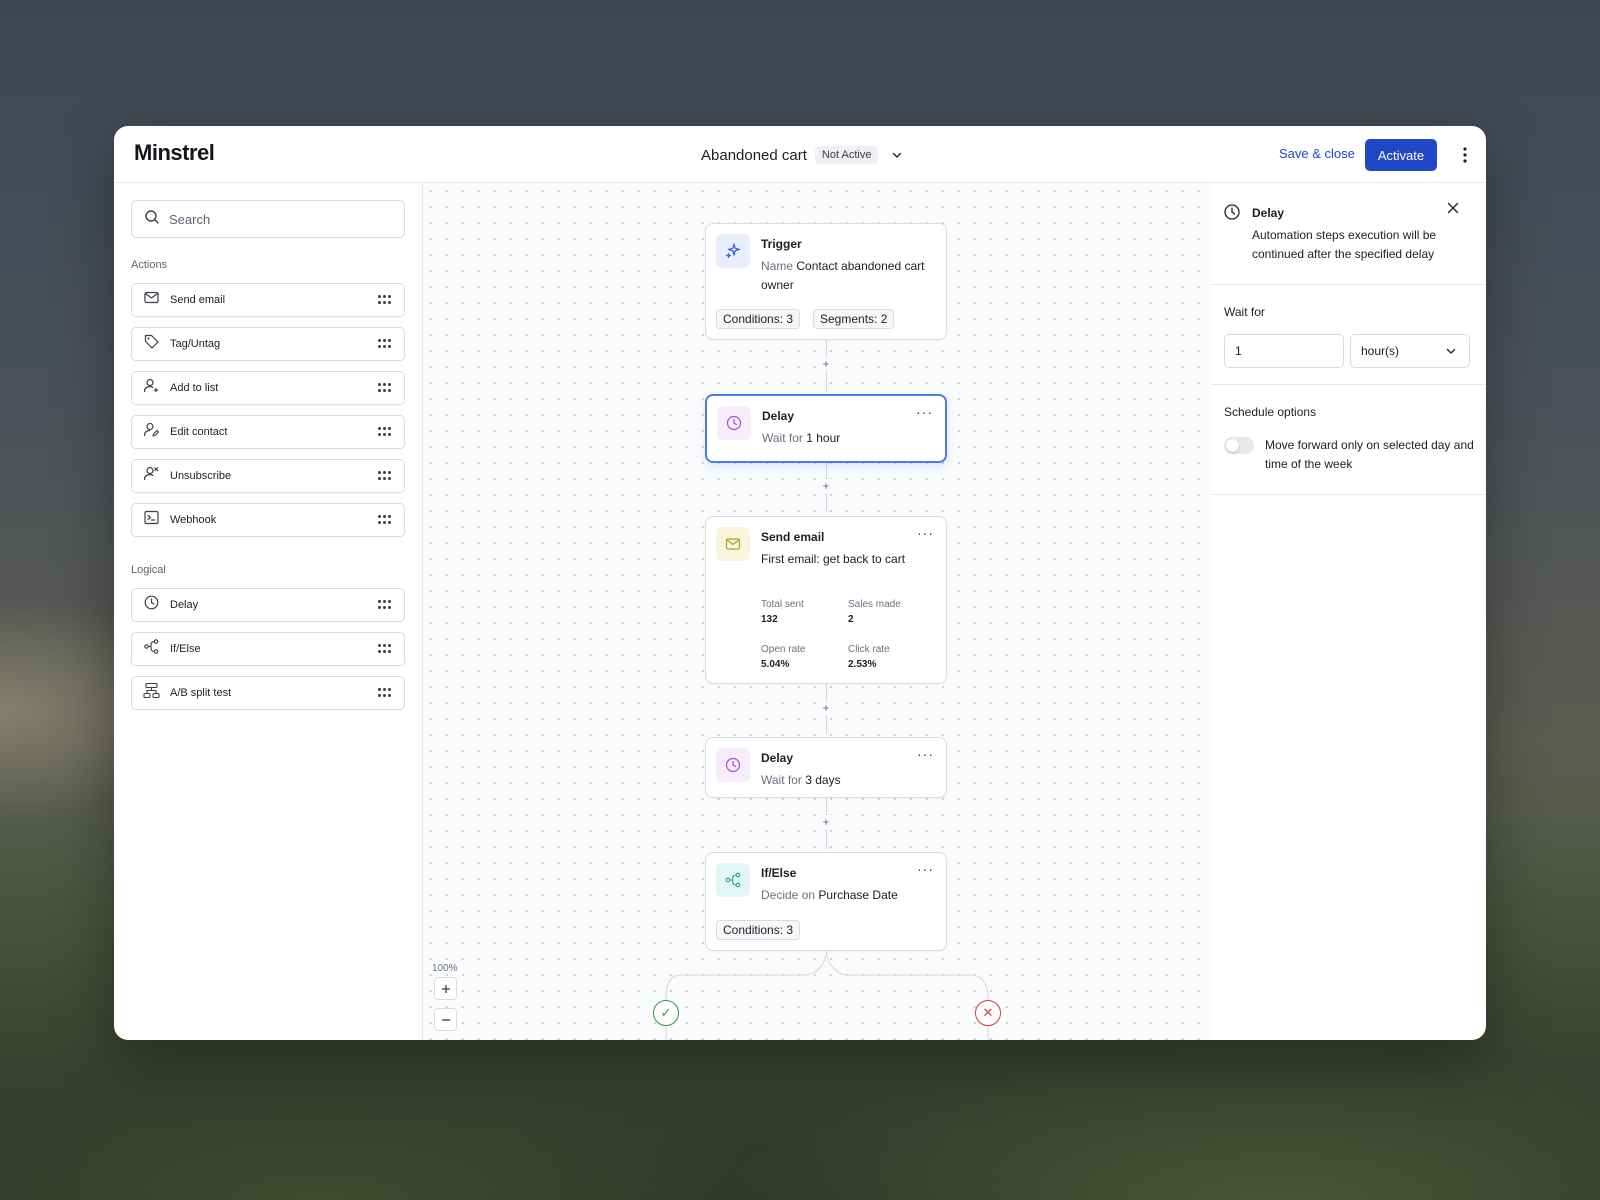  Describe the element at coordinates (1317, 153) in the screenshot. I see `save-close-button: Save & close` at that location.